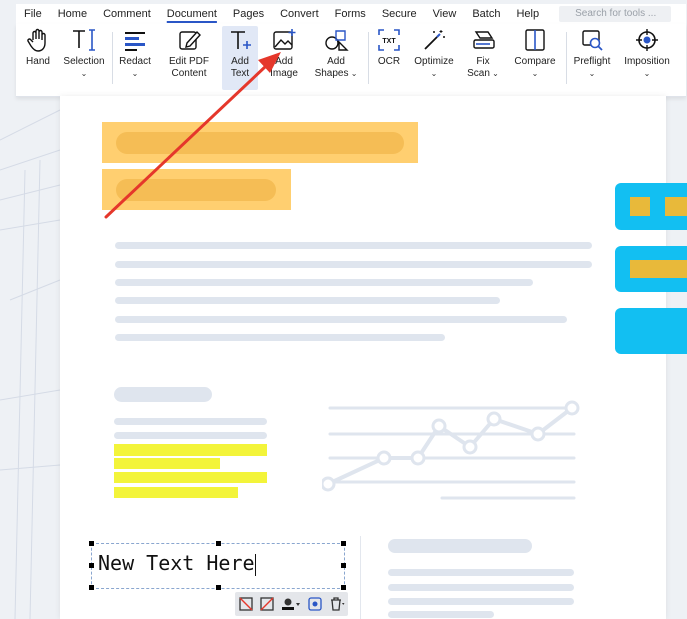 The image size is (687, 619). I want to click on selection-label: Selection, so click(84, 61).